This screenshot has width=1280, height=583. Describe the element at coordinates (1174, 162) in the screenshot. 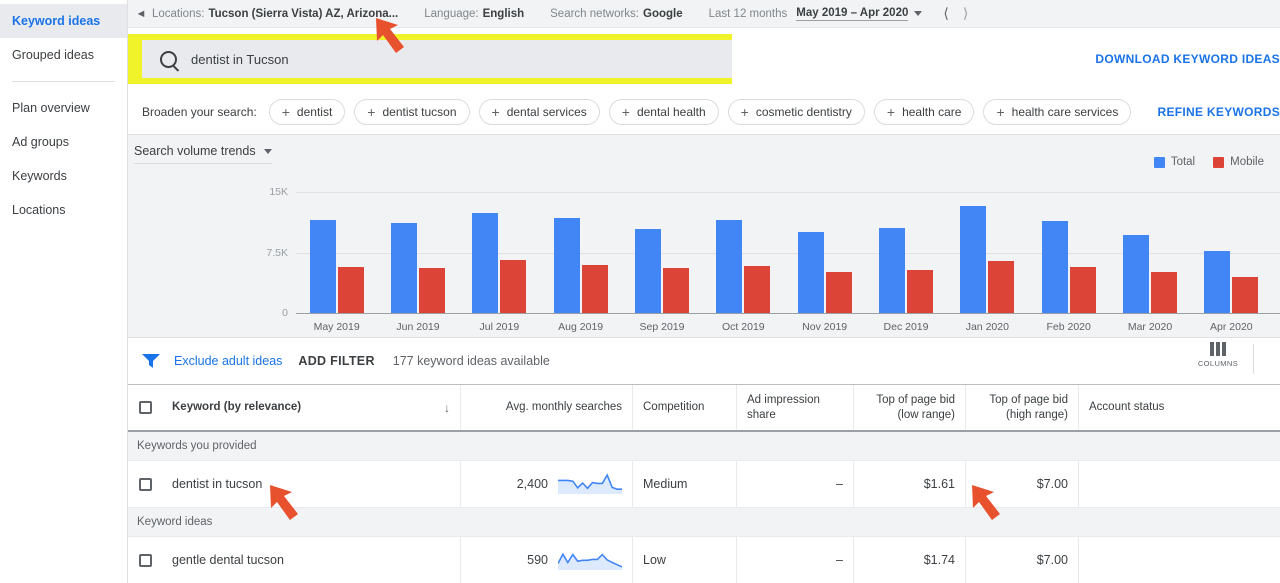

I see `legend-item-total: Total` at that location.